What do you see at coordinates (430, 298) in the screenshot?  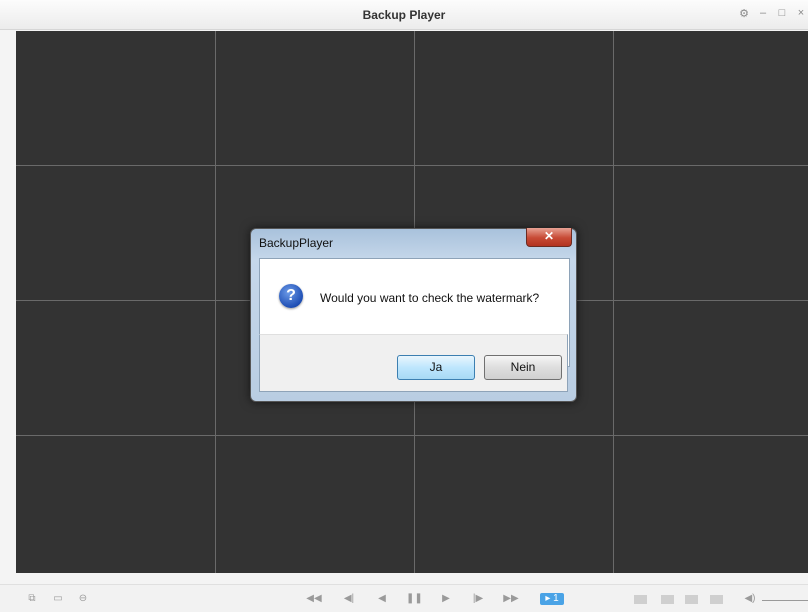 I see `dialog-message: Would you want to check the watermark?` at bounding box center [430, 298].